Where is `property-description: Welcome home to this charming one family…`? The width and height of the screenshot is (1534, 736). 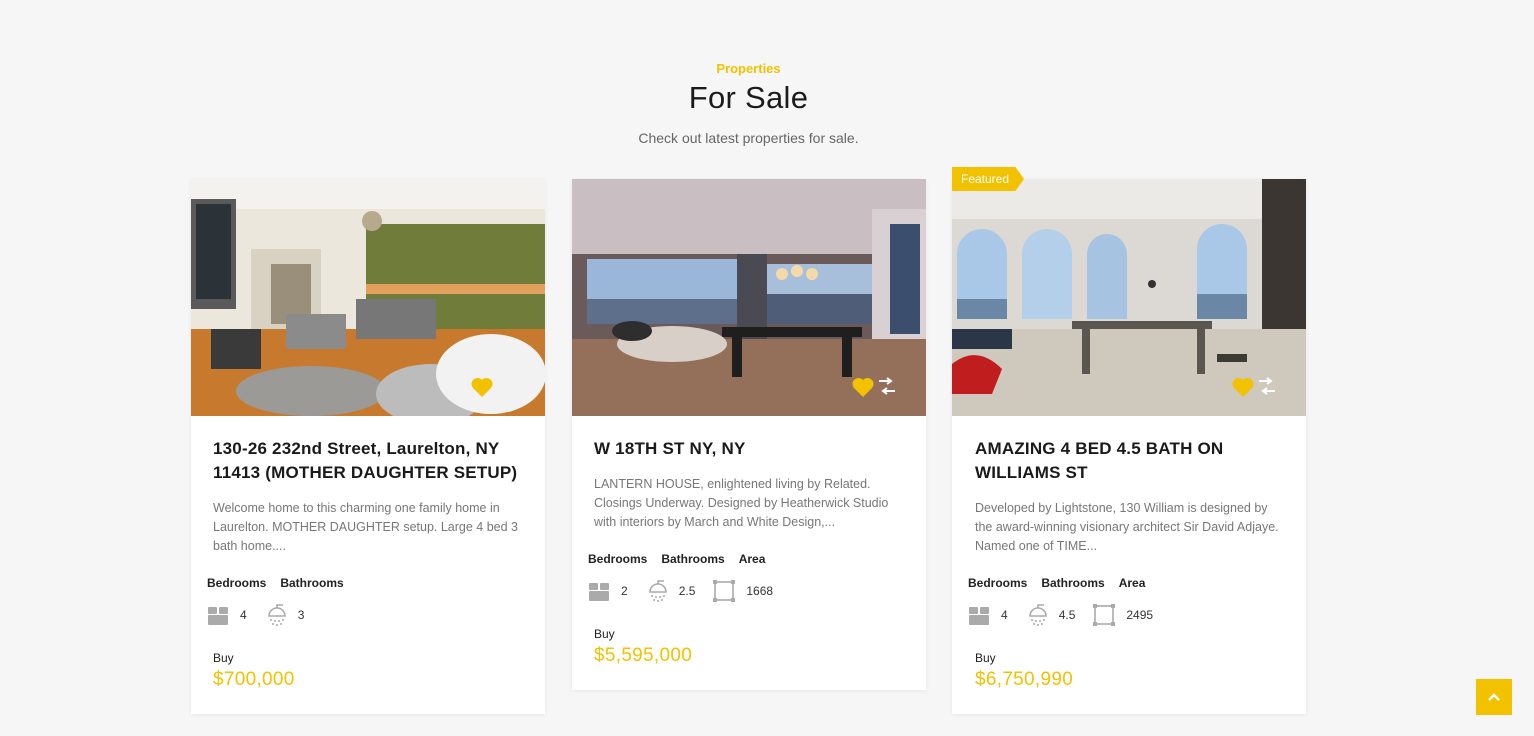
property-description: Welcome home to this charming one family… is located at coordinates (365, 527).